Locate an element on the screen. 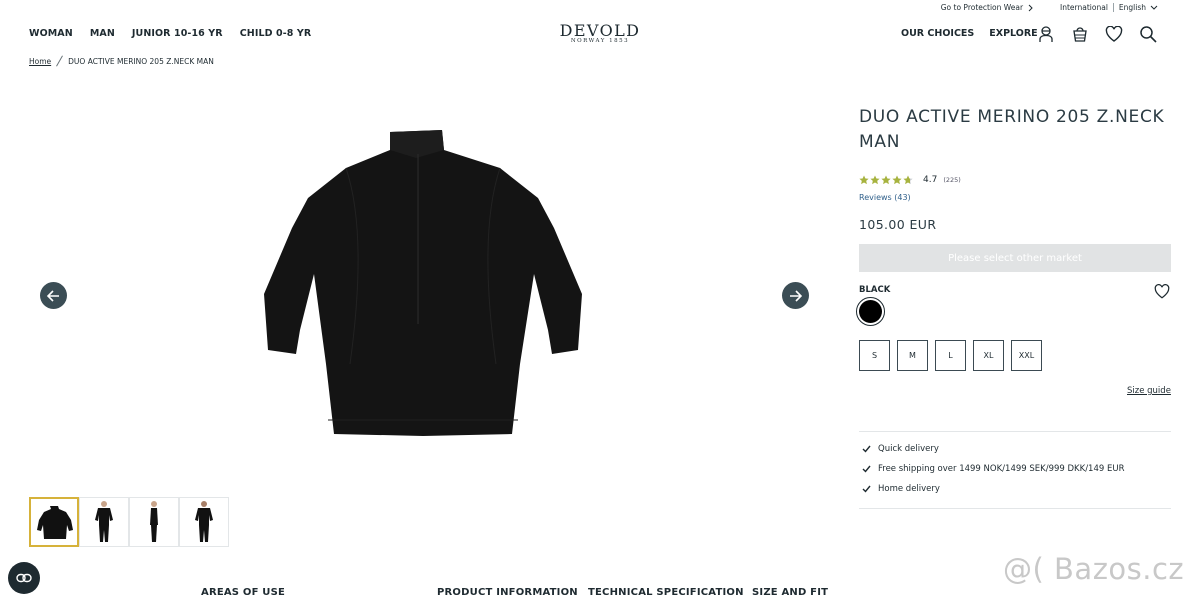 The width and height of the screenshot is (1200, 600). link-icon is located at coordinates (24, 578).